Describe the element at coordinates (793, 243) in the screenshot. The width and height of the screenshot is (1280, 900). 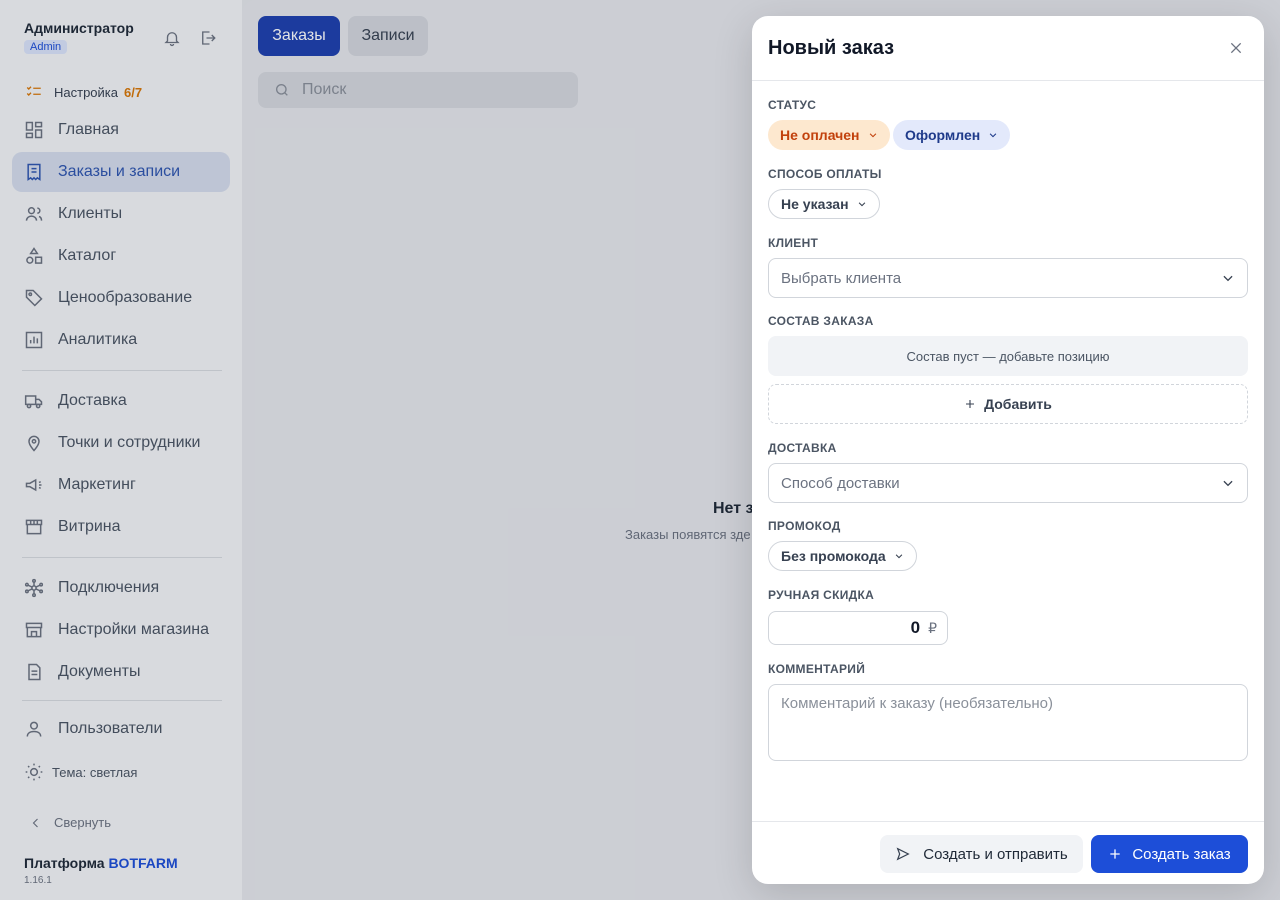
I see `client-label: КЛИЕНТ` at that location.